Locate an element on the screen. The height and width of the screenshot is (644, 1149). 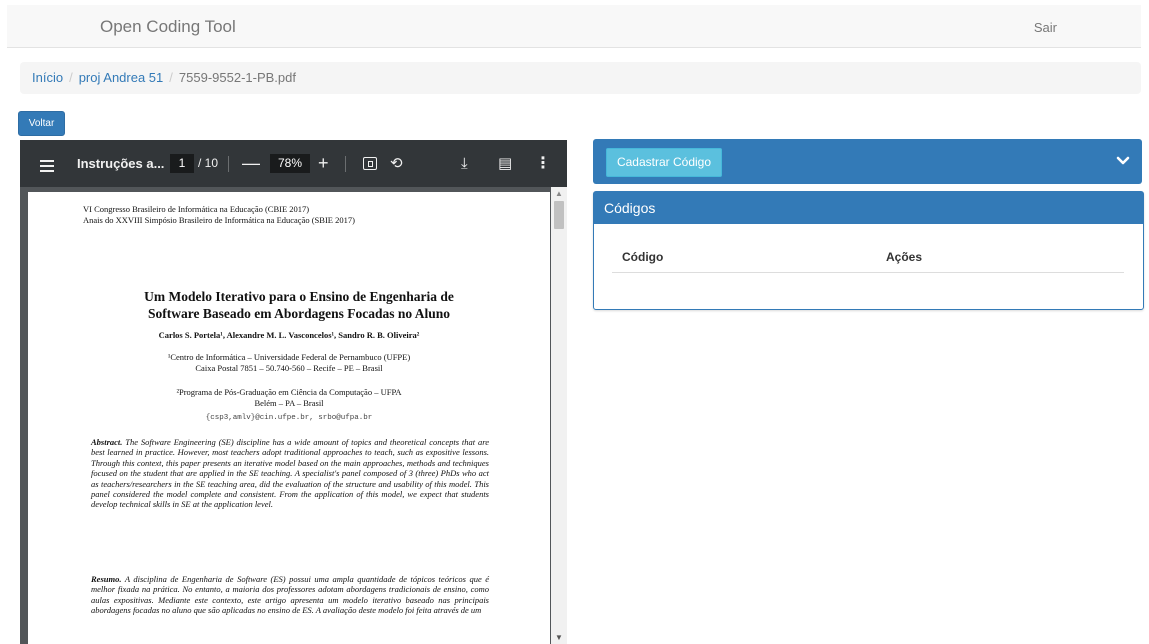
column-header-code: Código is located at coordinates (643, 257).